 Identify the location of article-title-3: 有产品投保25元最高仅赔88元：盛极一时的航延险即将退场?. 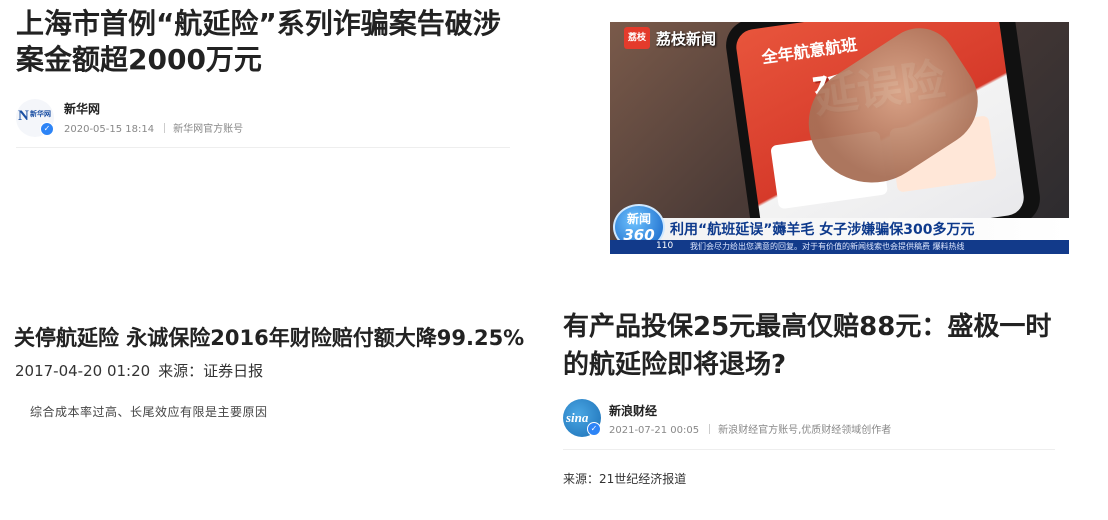
(818, 346).